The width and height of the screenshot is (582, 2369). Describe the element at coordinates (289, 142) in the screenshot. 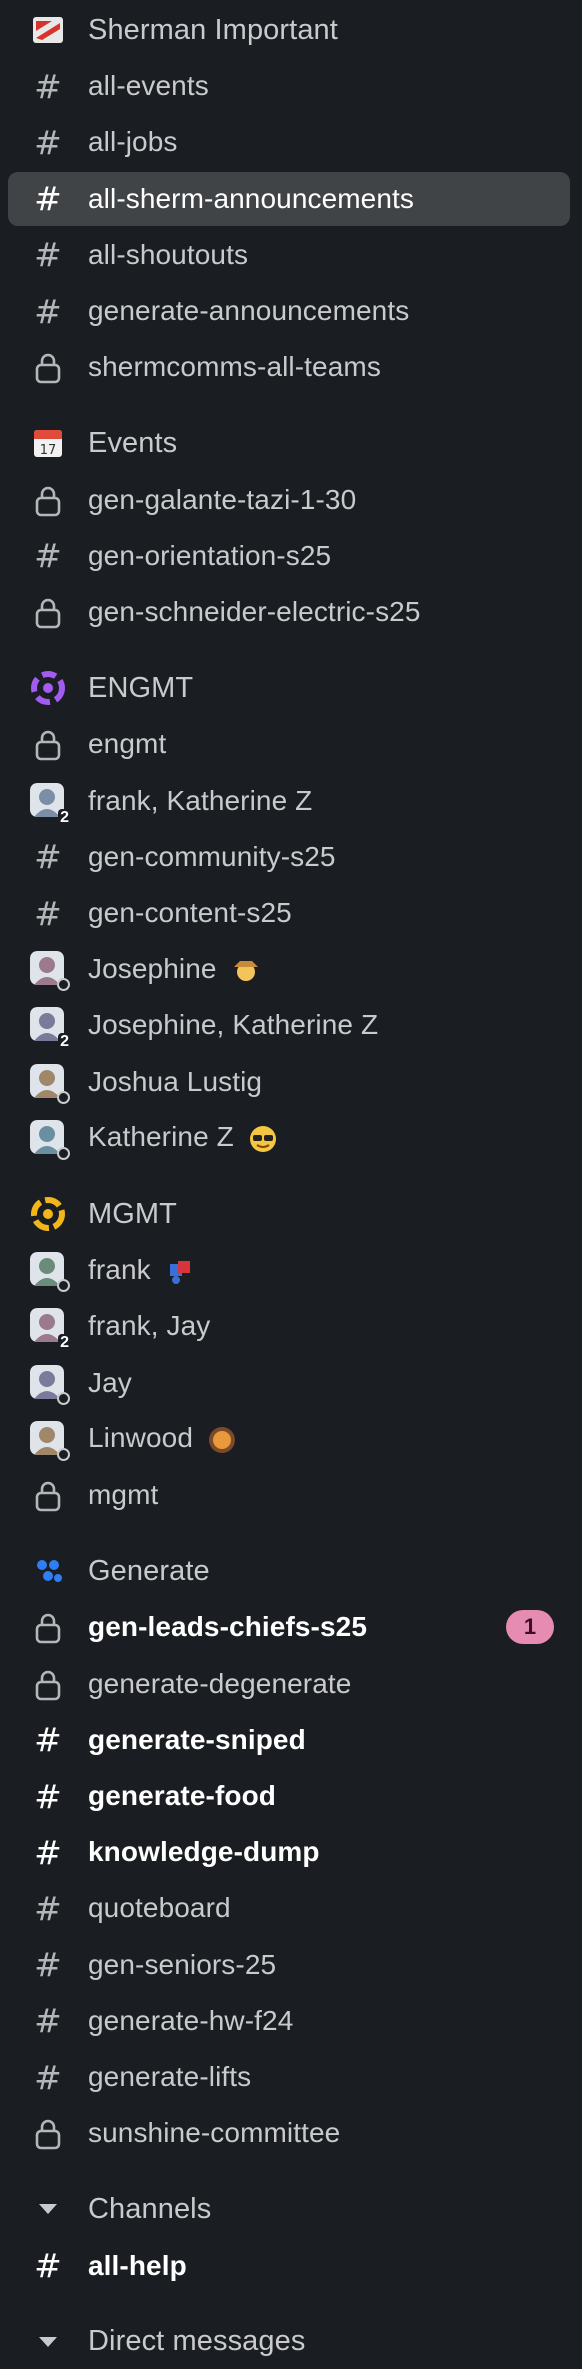

I see `channel-item-all-jobs: # all-jobs` at that location.